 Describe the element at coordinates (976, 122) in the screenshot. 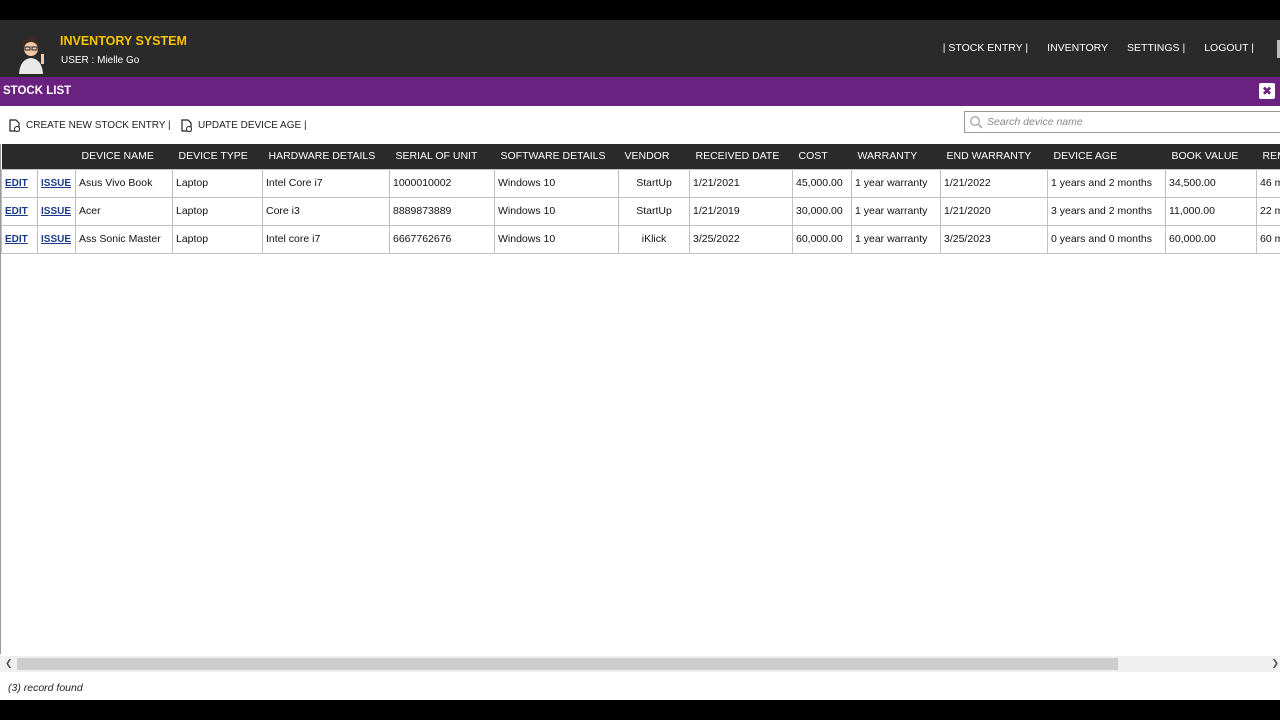

I see `search-icon` at that location.